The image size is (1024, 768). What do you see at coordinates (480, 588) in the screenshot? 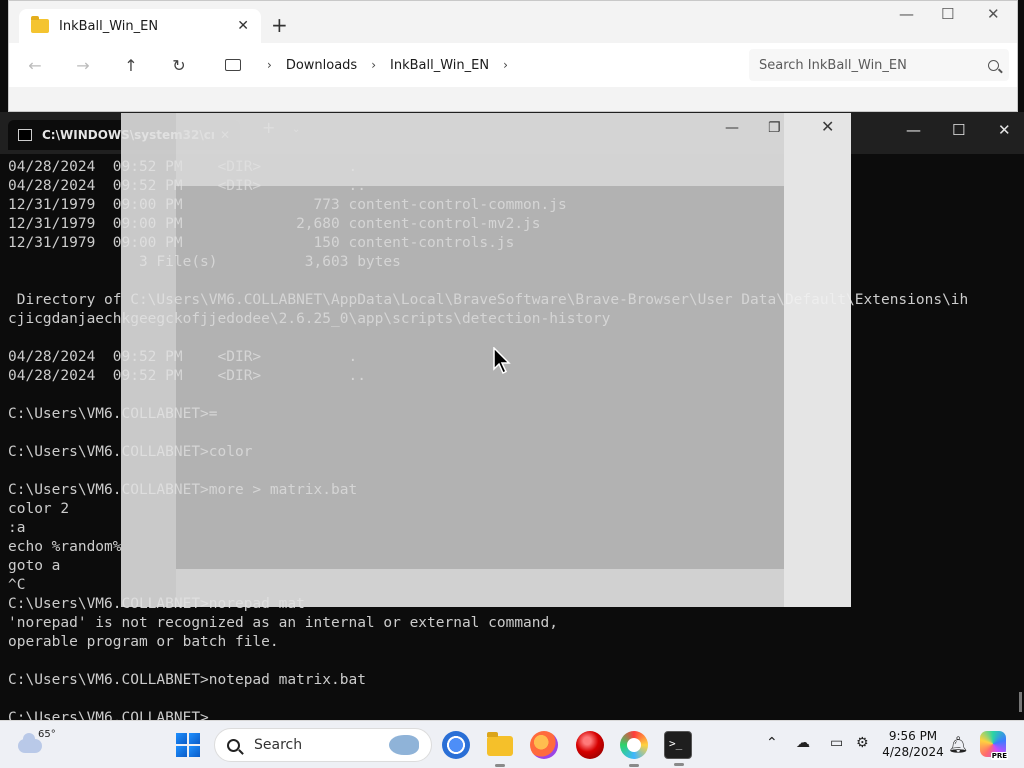
I see `overlay-bottom-bar` at bounding box center [480, 588].